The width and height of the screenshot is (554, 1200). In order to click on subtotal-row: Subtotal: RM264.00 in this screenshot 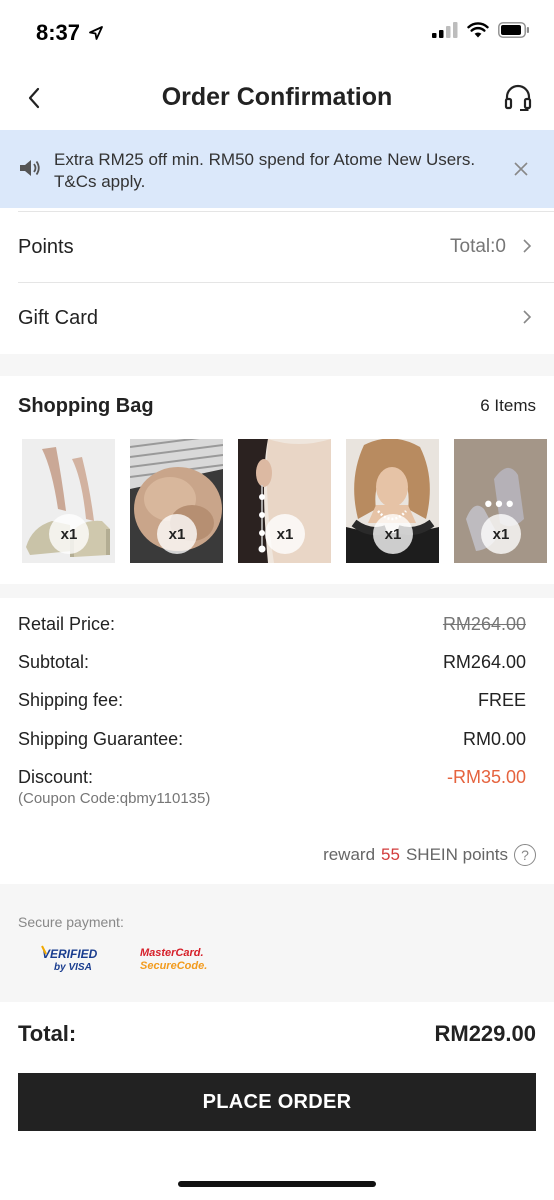, I will do `click(277, 665)`.